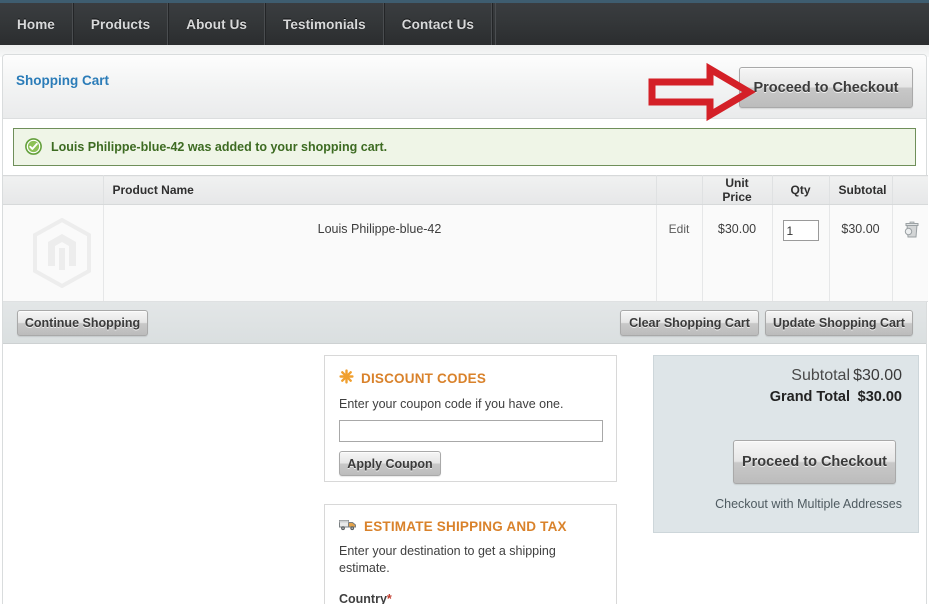 The image size is (929, 604). I want to click on table-header-product-name: Product Name, so click(380, 190).